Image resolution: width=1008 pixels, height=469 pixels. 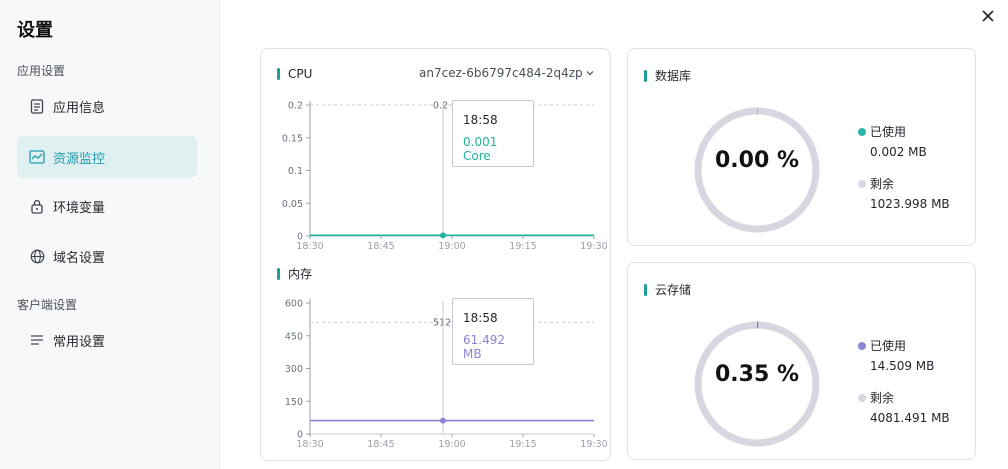 What do you see at coordinates (107, 206) in the screenshot?
I see `sidebar-item-env-vars: 环境变量` at bounding box center [107, 206].